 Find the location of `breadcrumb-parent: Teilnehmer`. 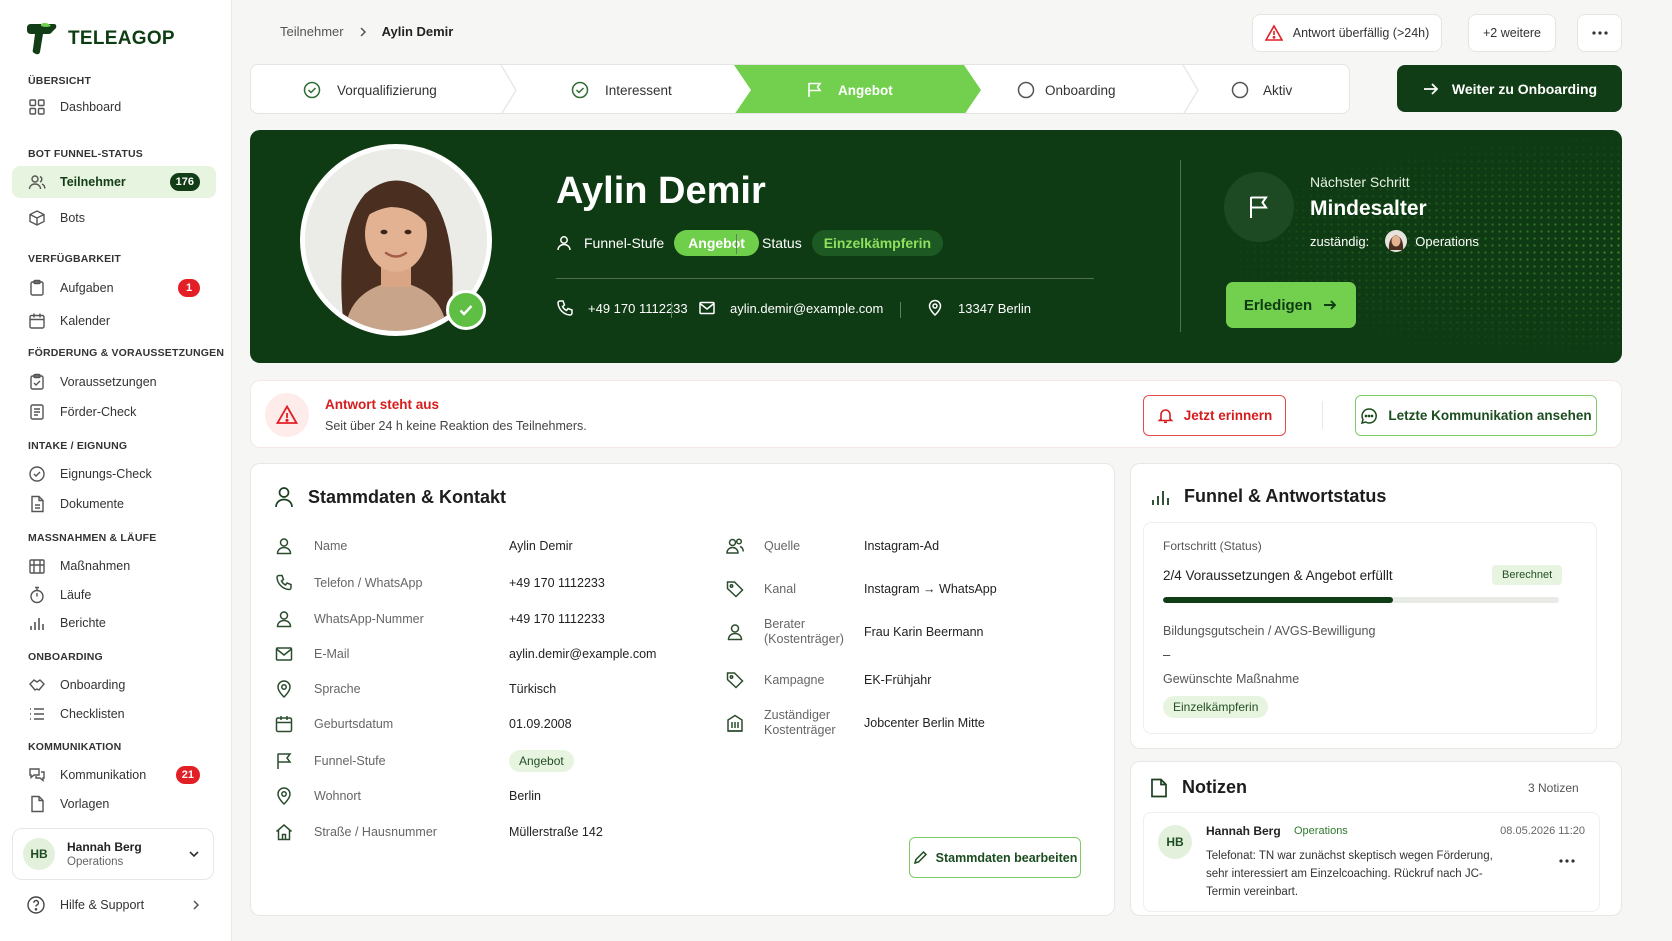

breadcrumb-parent: Teilnehmer is located at coordinates (312, 31).